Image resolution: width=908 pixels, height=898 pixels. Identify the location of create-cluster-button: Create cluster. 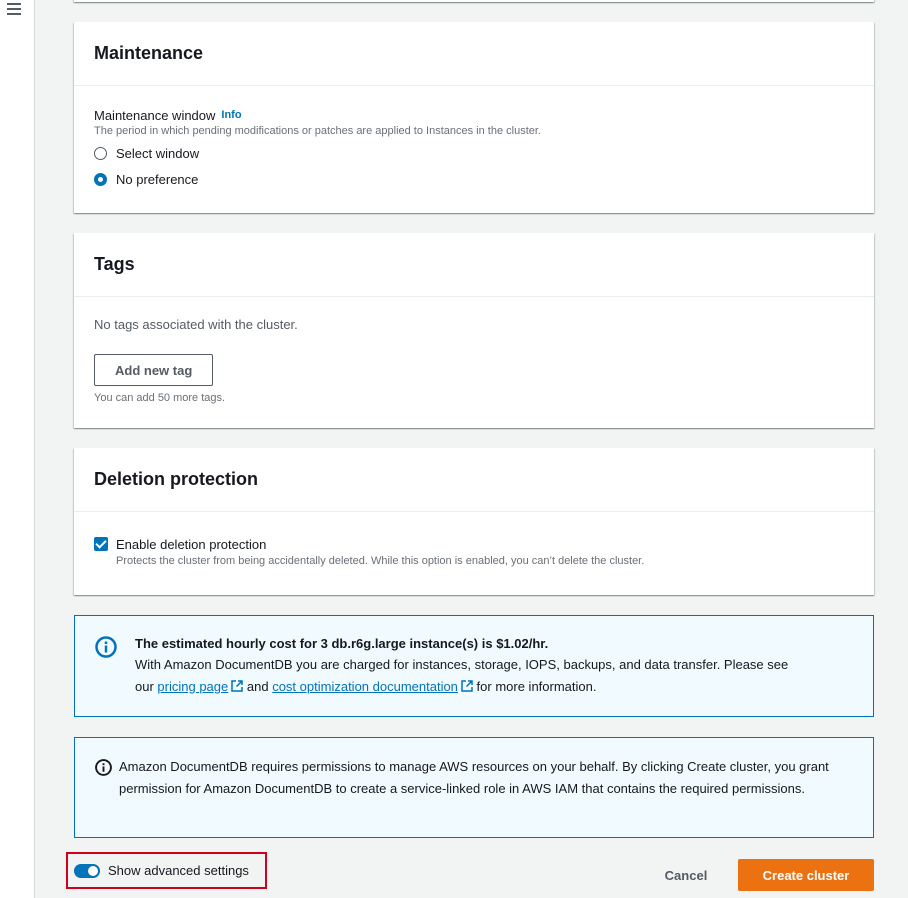
(806, 875).